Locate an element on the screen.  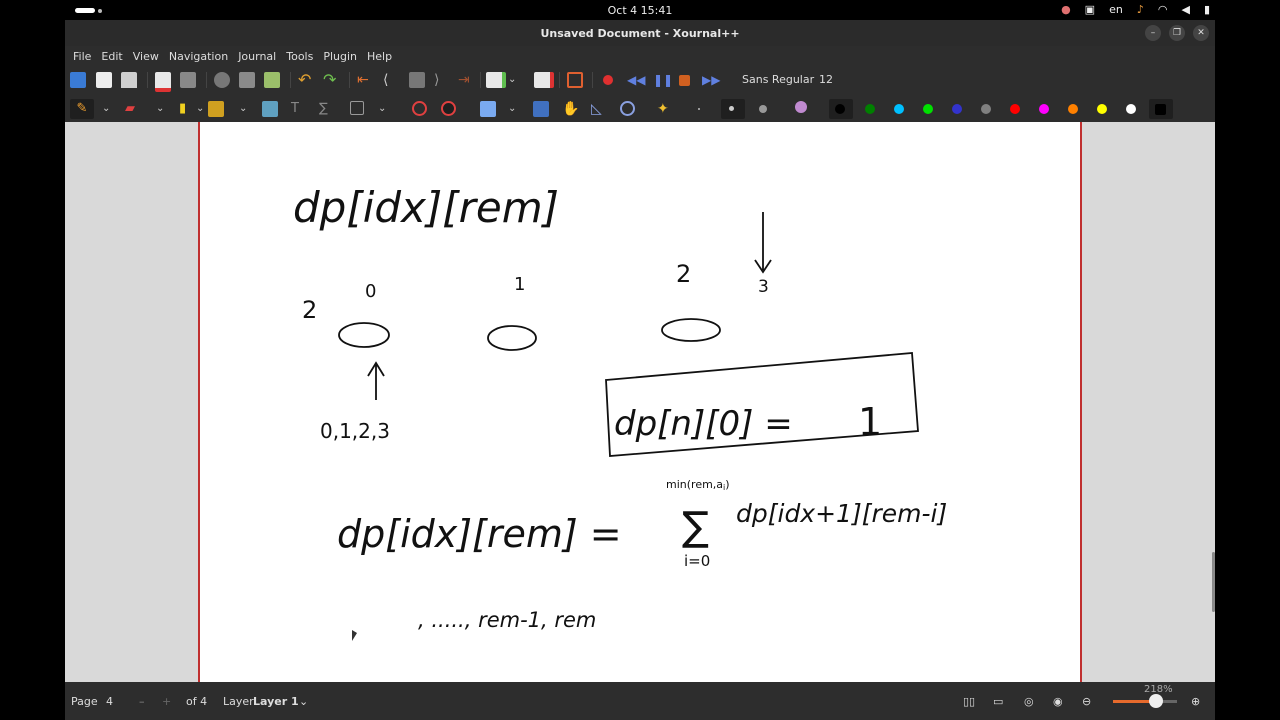
zoom-slider is located at coordinates (1145, 701).